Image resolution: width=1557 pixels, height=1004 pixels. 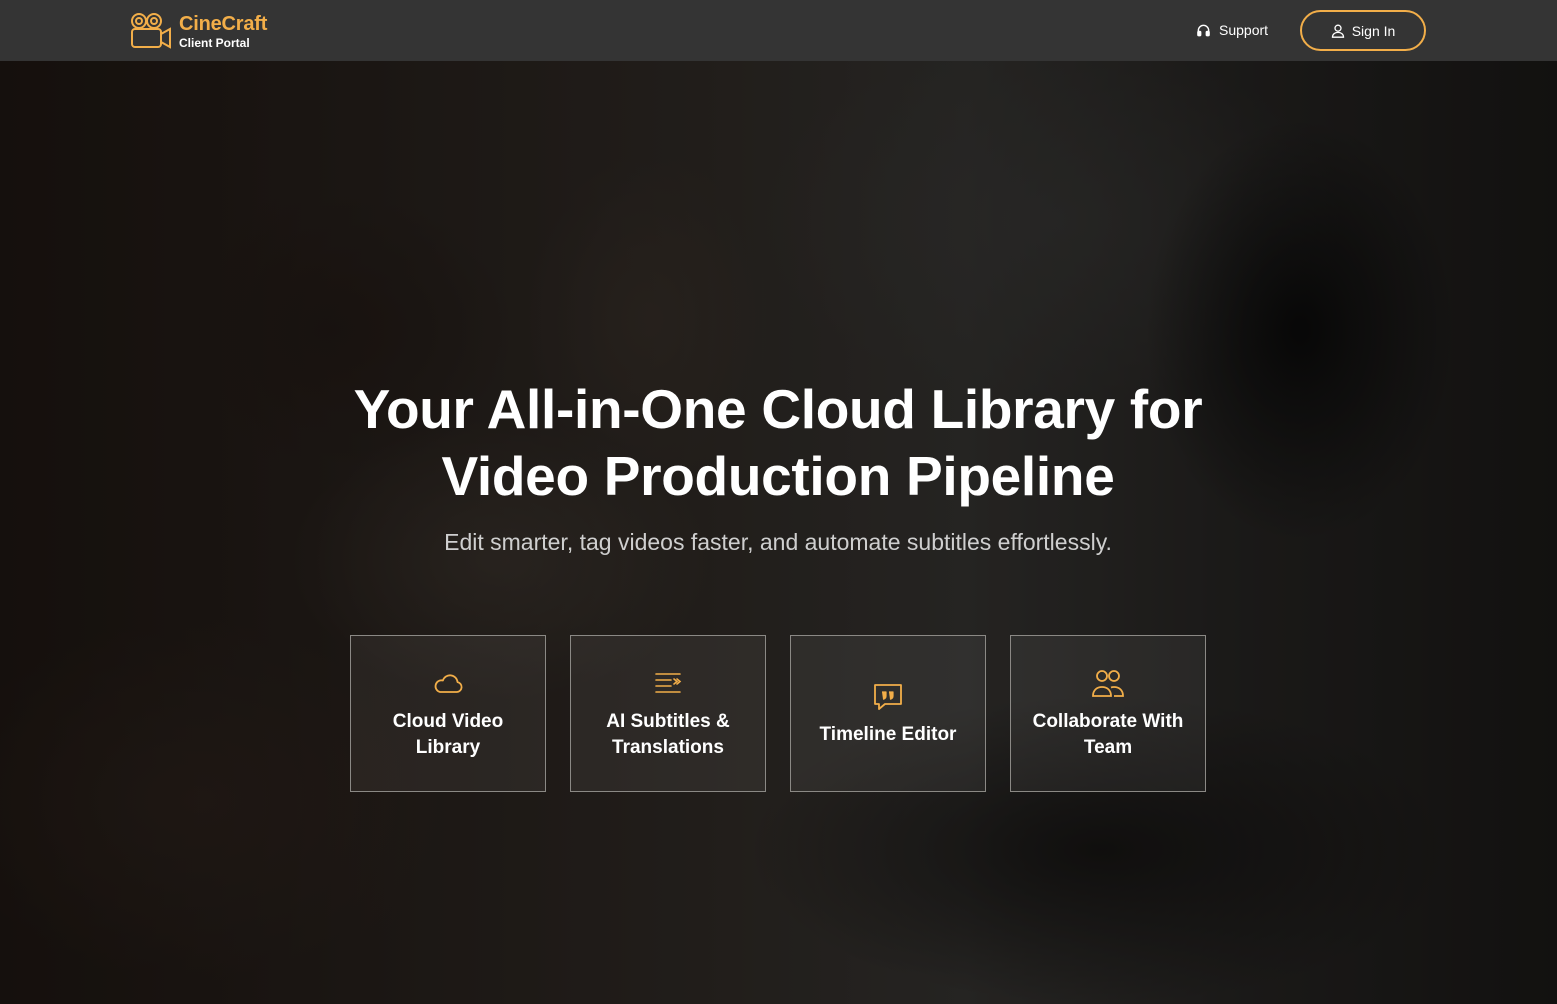 I want to click on feature-card-cloud-video-library: Cloud Video Library, so click(x=448, y=713).